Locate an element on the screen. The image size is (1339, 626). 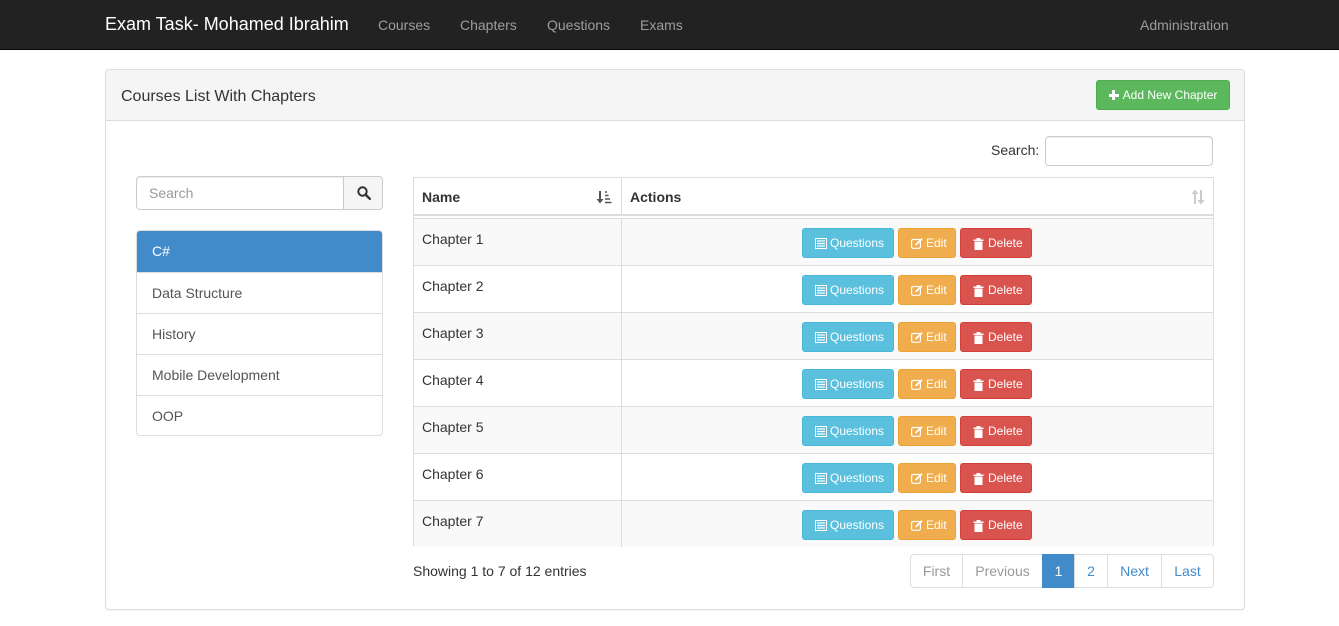
course-item-data-structure: Data Structure is located at coordinates (259, 292).